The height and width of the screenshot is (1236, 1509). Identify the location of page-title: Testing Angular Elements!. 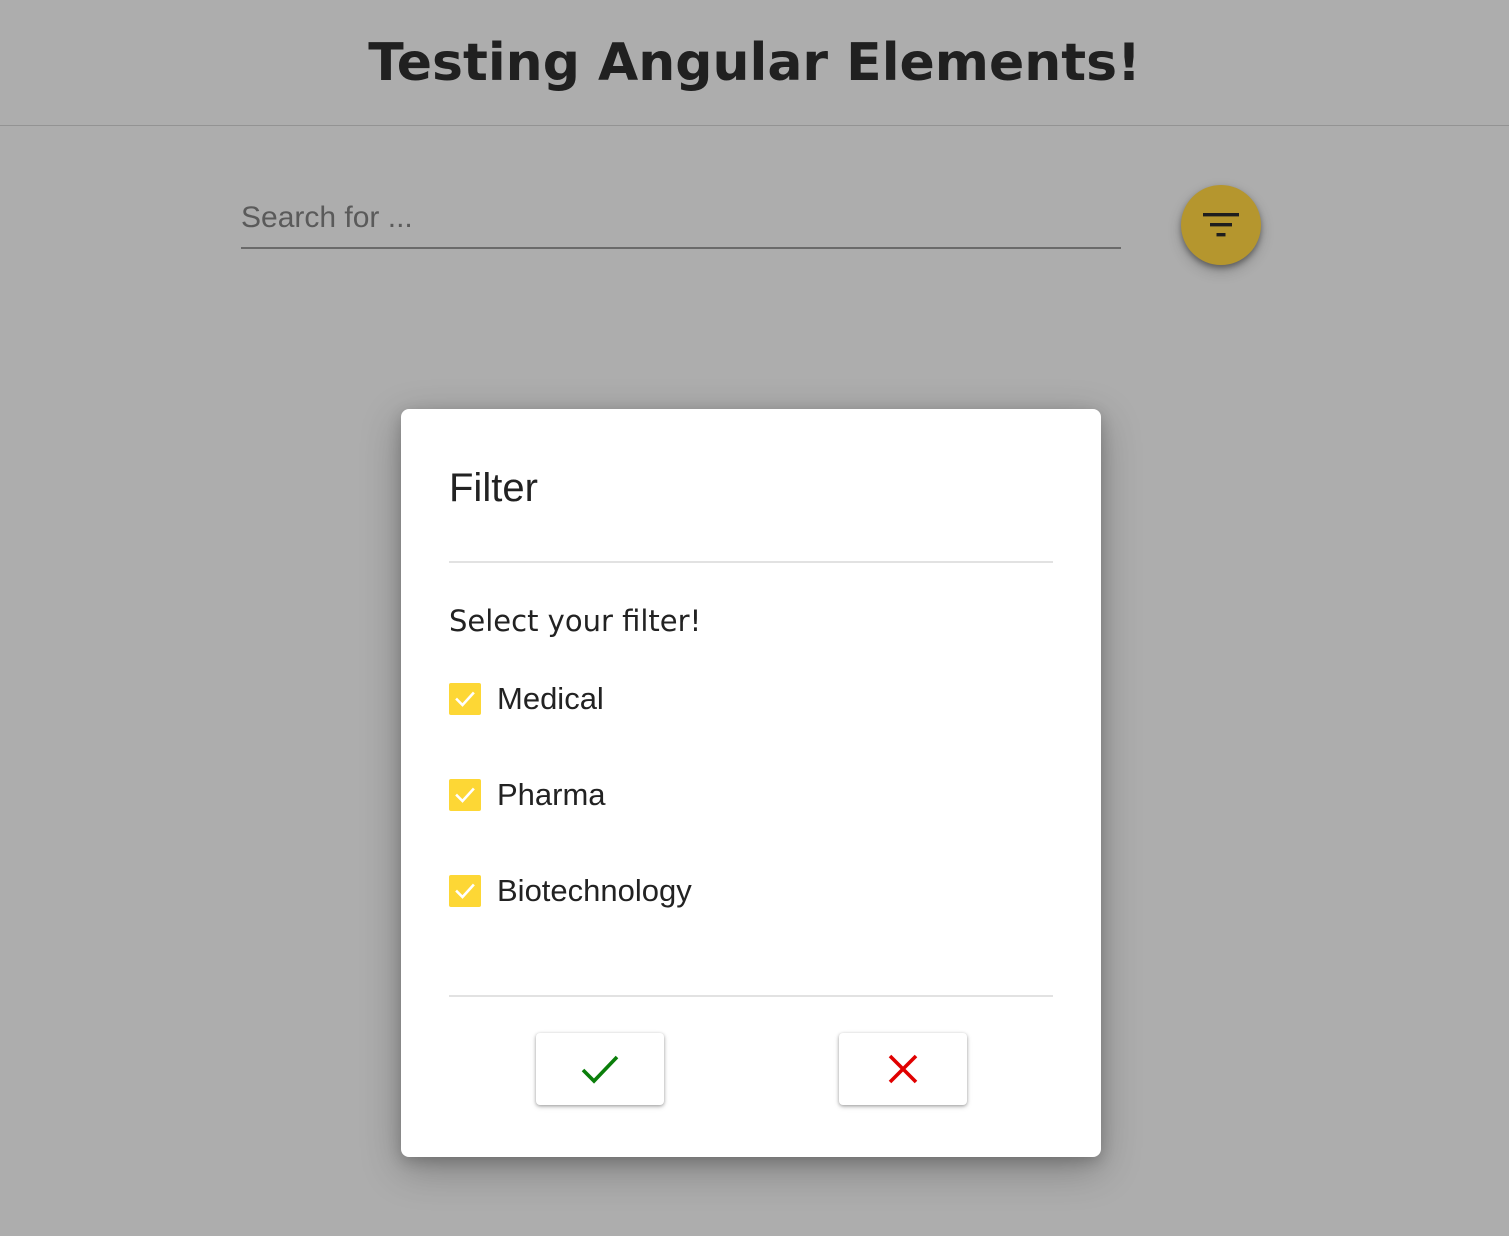
(754, 63).